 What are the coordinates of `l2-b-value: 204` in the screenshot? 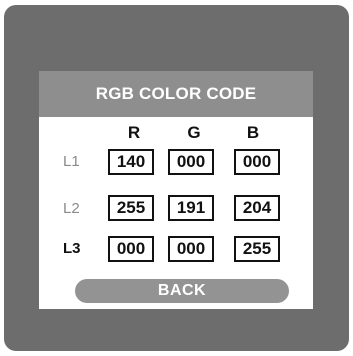 It's located at (257, 208).